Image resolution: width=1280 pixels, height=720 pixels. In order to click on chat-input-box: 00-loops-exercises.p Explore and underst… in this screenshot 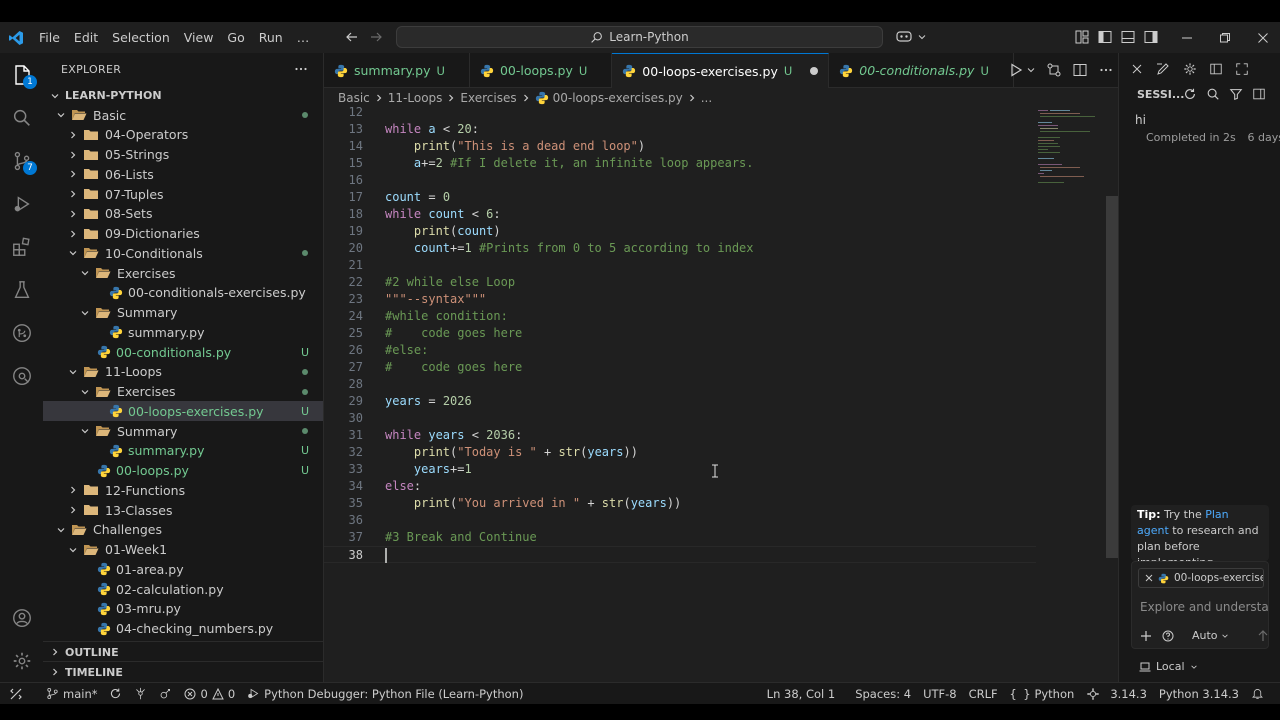, I will do `click(1200, 605)`.